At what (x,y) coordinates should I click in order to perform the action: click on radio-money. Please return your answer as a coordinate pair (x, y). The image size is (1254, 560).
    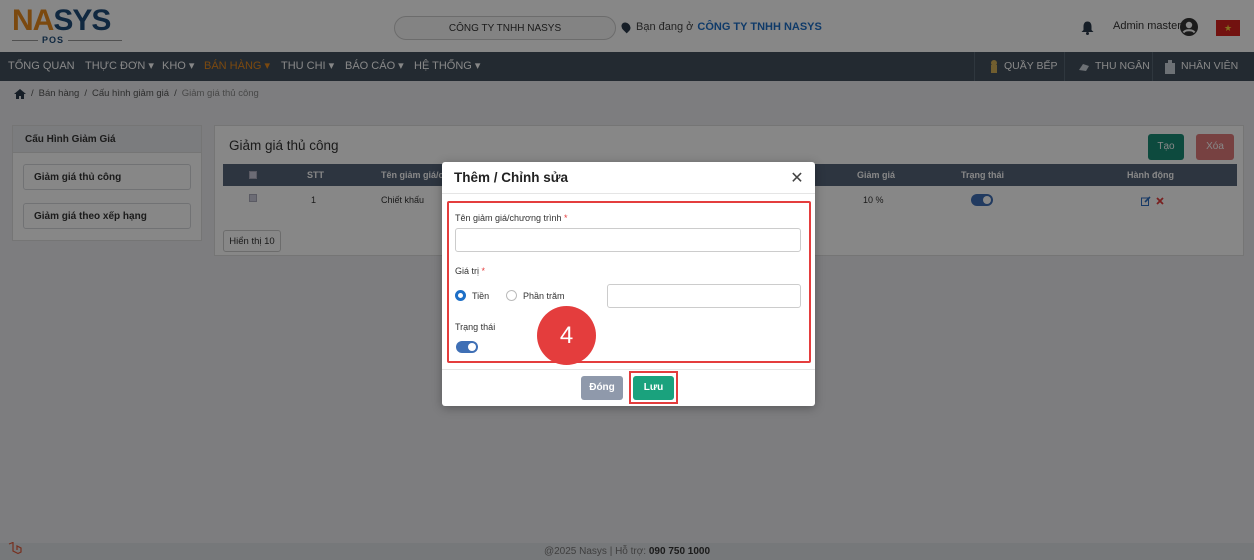
    Looking at the image, I should click on (460, 295).